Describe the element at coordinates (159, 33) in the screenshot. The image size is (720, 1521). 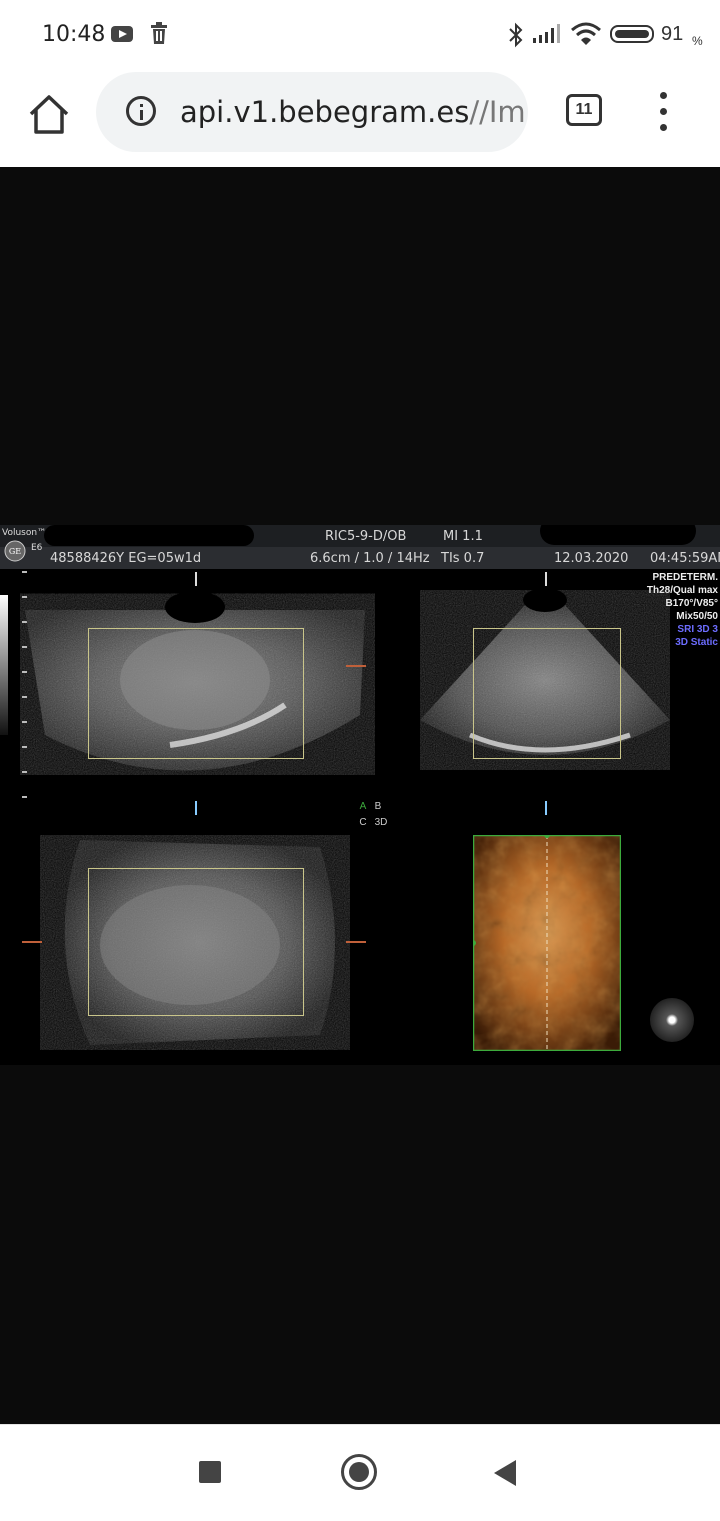
I see `trash-icon` at that location.